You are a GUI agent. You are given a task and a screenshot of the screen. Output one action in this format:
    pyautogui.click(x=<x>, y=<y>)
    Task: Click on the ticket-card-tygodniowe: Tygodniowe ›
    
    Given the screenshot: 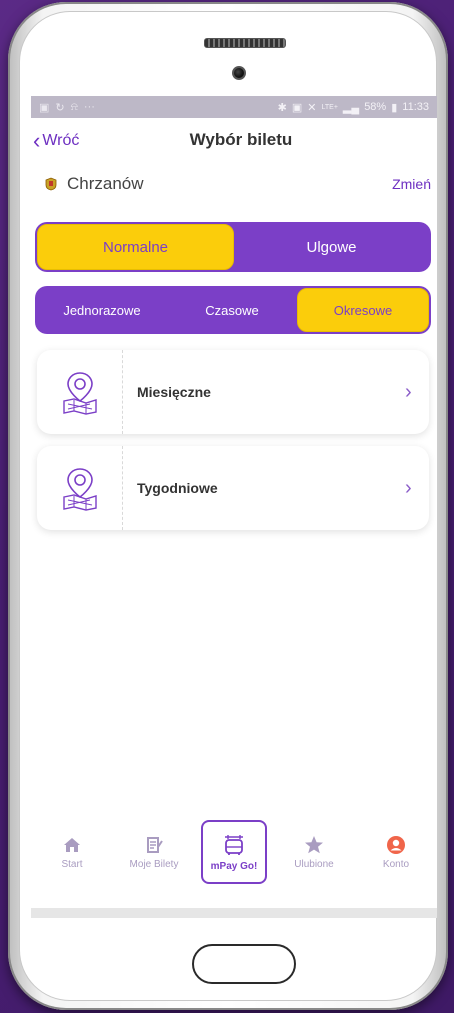 What is the action you would take?
    pyautogui.click(x=233, y=488)
    